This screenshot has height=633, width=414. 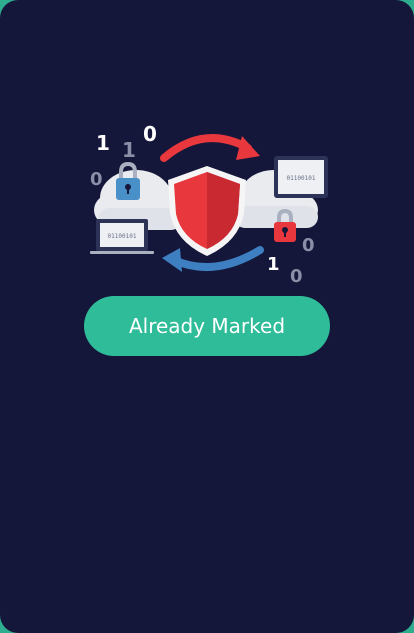 I want to click on monitor-icon: 01100101, so click(x=301, y=177).